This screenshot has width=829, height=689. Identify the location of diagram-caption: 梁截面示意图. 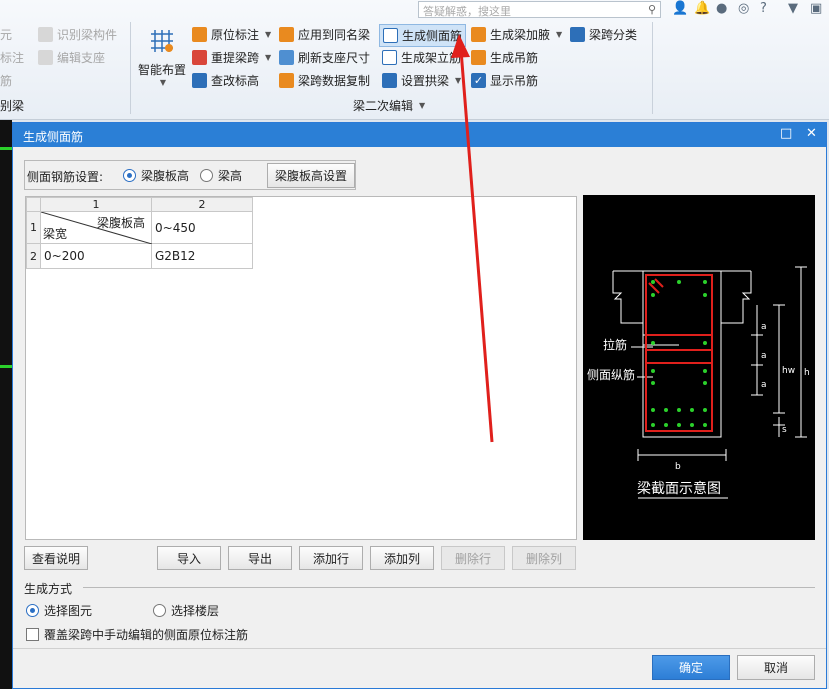
(679, 488).